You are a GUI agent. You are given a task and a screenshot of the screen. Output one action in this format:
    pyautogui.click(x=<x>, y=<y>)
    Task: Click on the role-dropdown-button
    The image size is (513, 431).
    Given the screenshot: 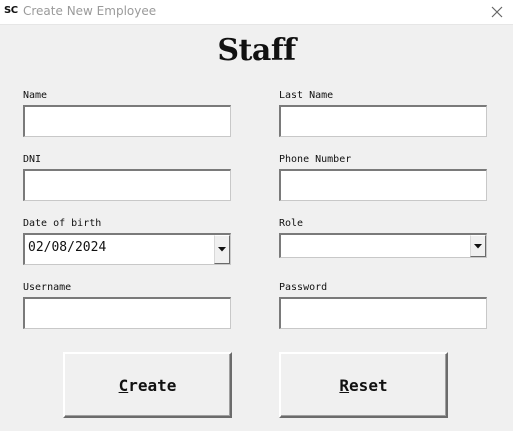 What is the action you would take?
    pyautogui.click(x=478, y=246)
    